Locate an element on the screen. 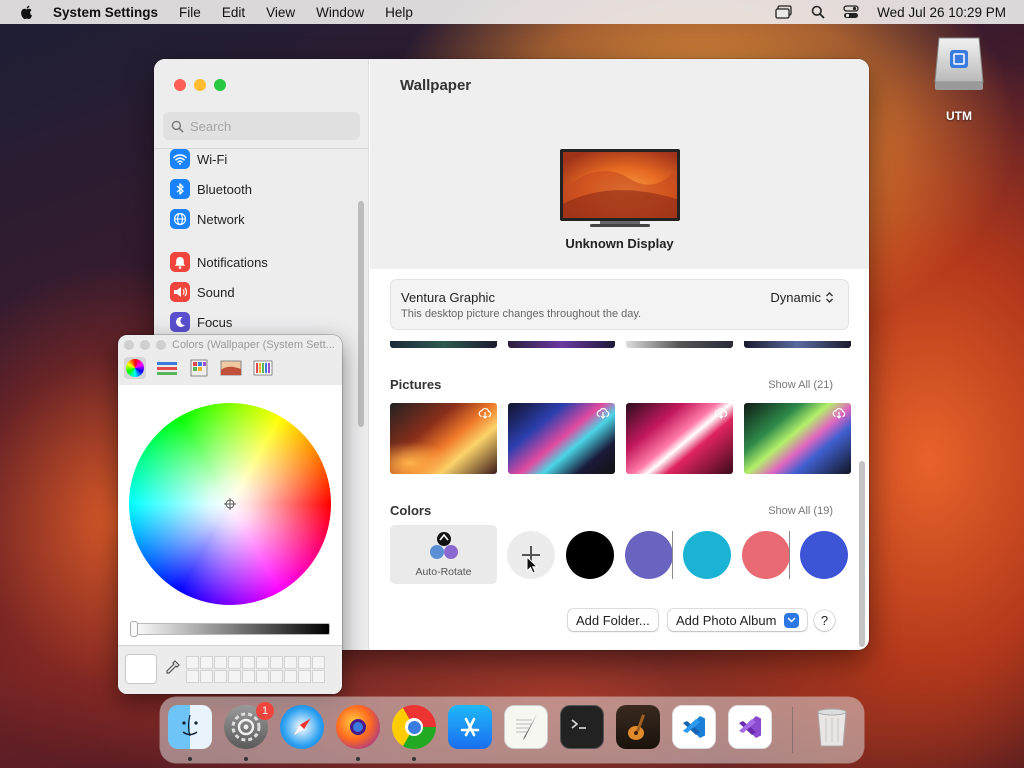  window-controls is located at coordinates (200, 85).